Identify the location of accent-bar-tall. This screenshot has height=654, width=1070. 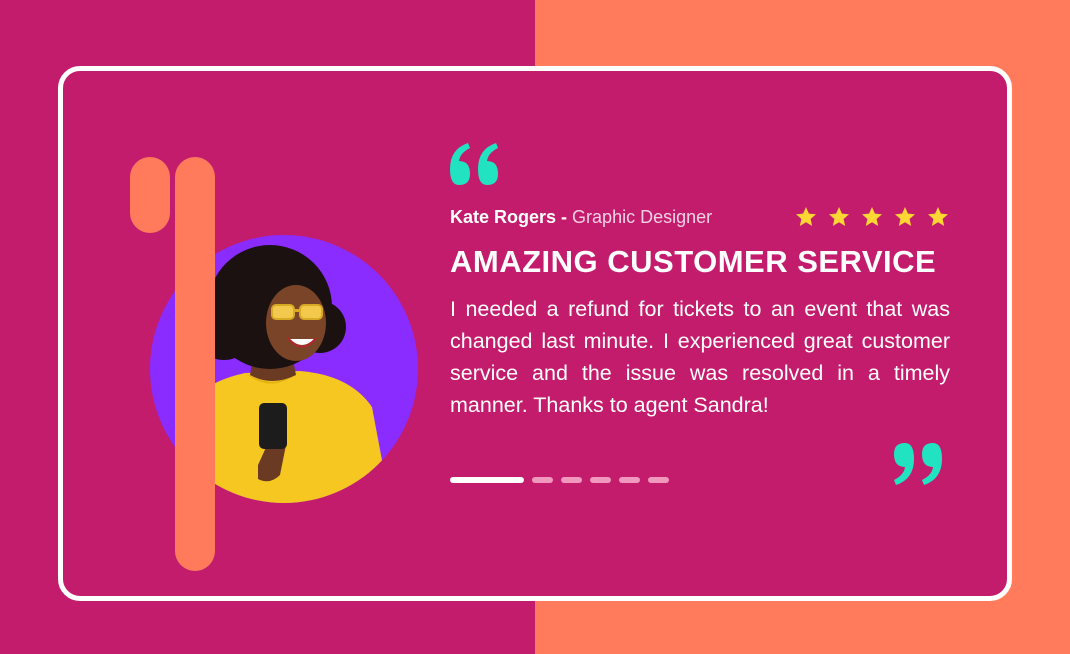
(195, 364).